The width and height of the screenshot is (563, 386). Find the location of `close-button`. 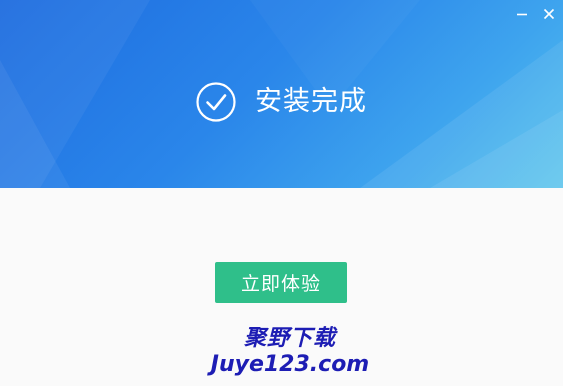

close-button is located at coordinates (549, 14).